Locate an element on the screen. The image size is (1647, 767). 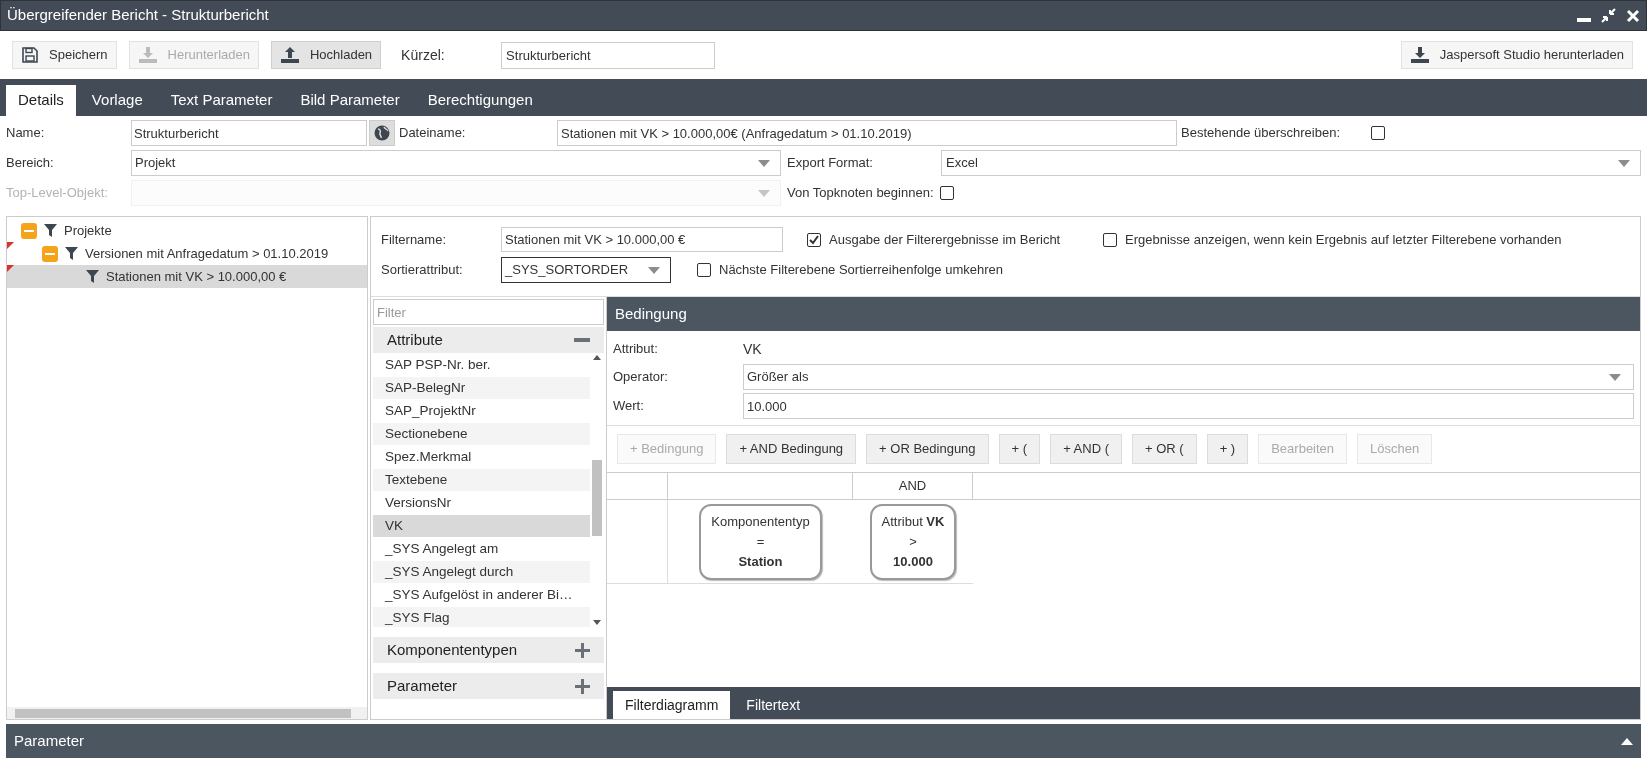
globe-icon is located at coordinates (382, 133).